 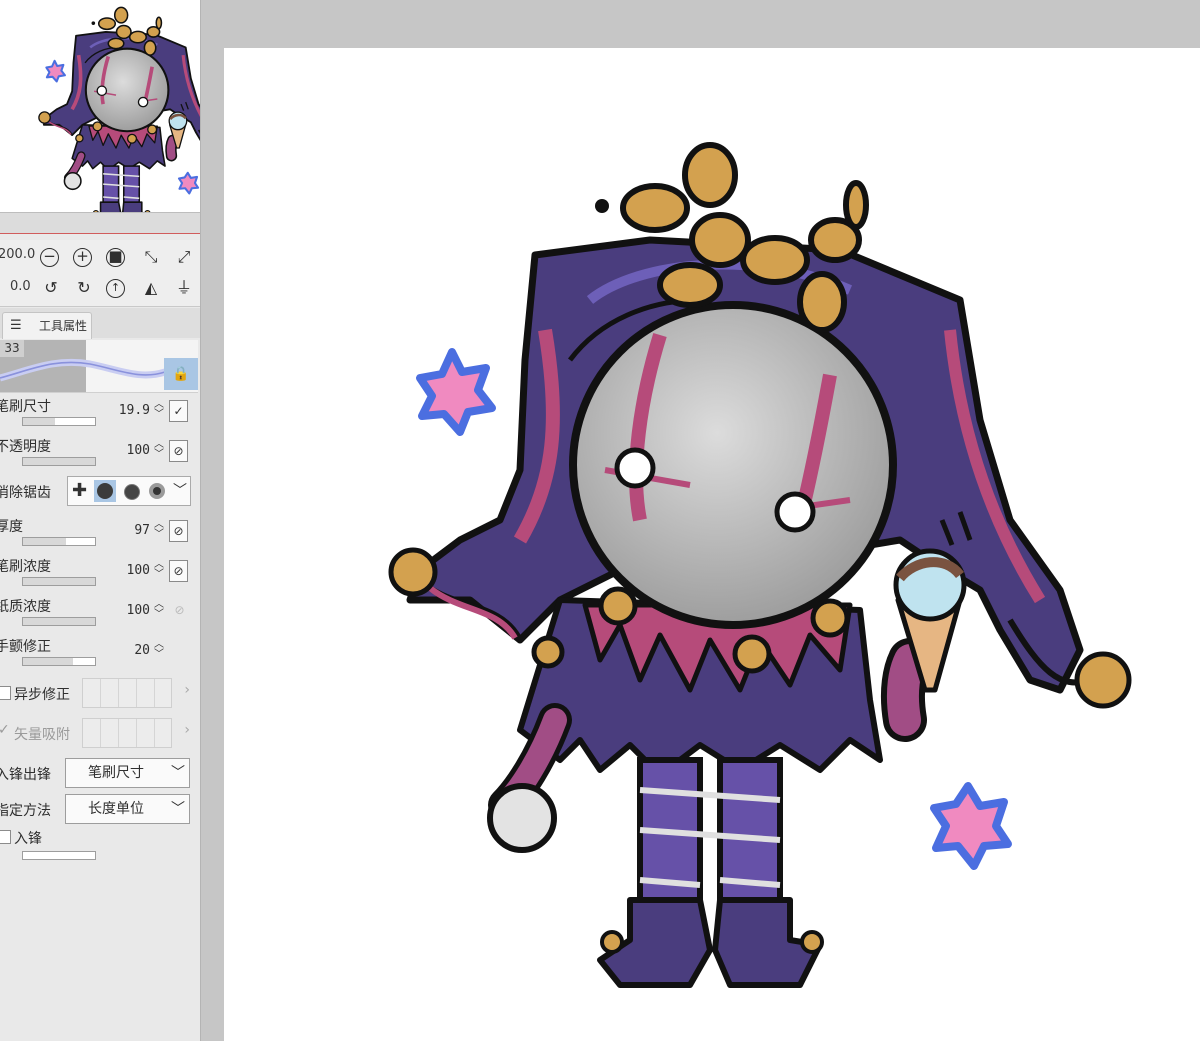 What do you see at coordinates (151, 257) in the screenshot?
I see `fit-navigator-icon: ⤡` at bounding box center [151, 257].